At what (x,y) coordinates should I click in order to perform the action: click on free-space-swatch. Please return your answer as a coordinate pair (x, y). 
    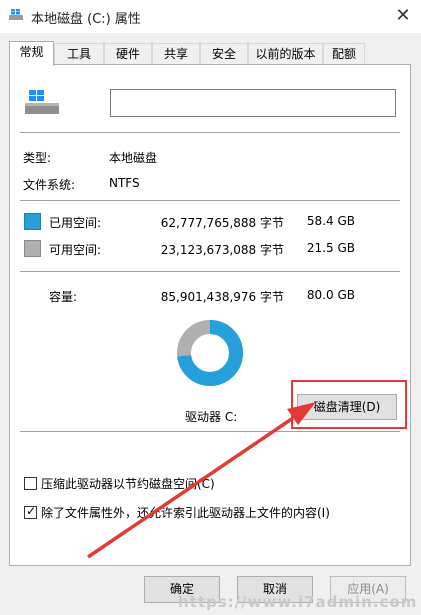
    Looking at the image, I should click on (32, 248).